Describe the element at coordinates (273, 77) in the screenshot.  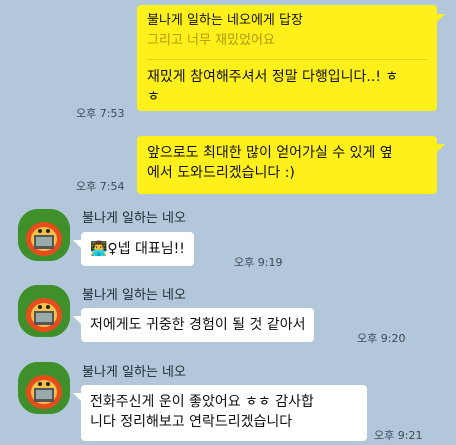
I see `message-text-line: 재밌게 참여해주셔서 정말 다행입니다..! ㅎ` at that location.